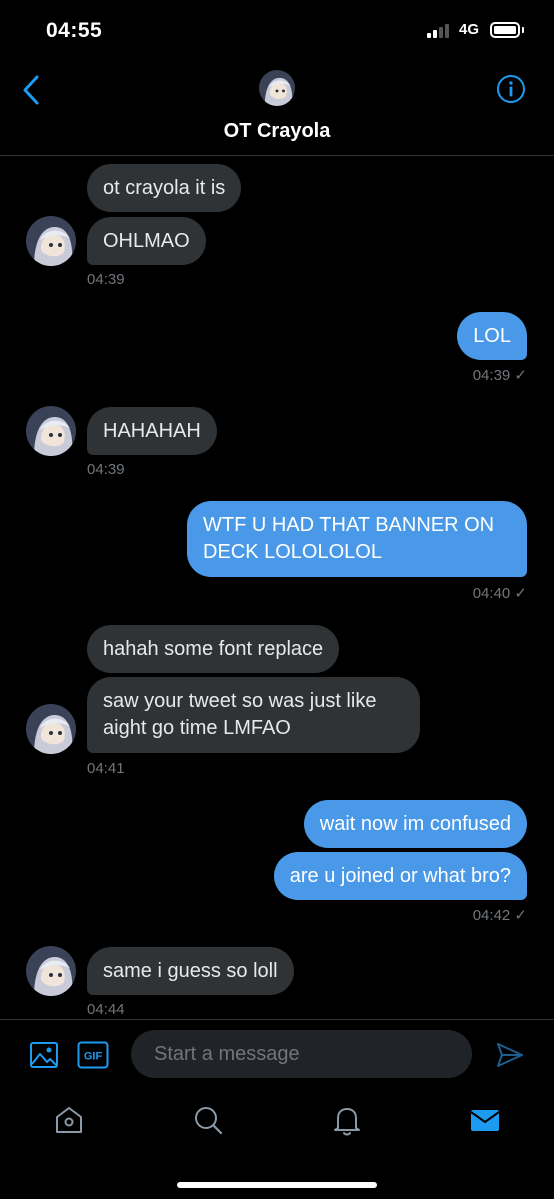 This screenshot has width=554, height=1199. Describe the element at coordinates (499, 915) in the screenshot. I see `message-timestamp: 04:42 ✓` at that location.